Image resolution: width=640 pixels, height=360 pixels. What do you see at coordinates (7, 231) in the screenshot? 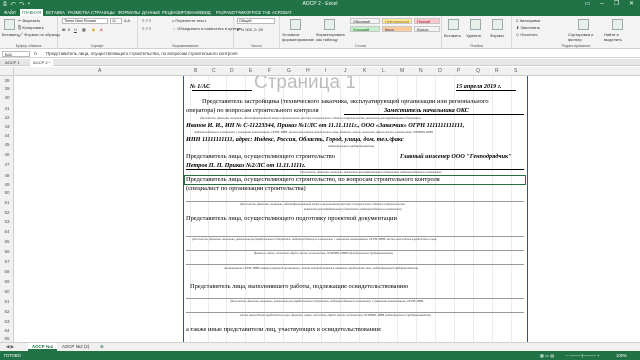
I see `row-header: 54` at bounding box center [7, 231].